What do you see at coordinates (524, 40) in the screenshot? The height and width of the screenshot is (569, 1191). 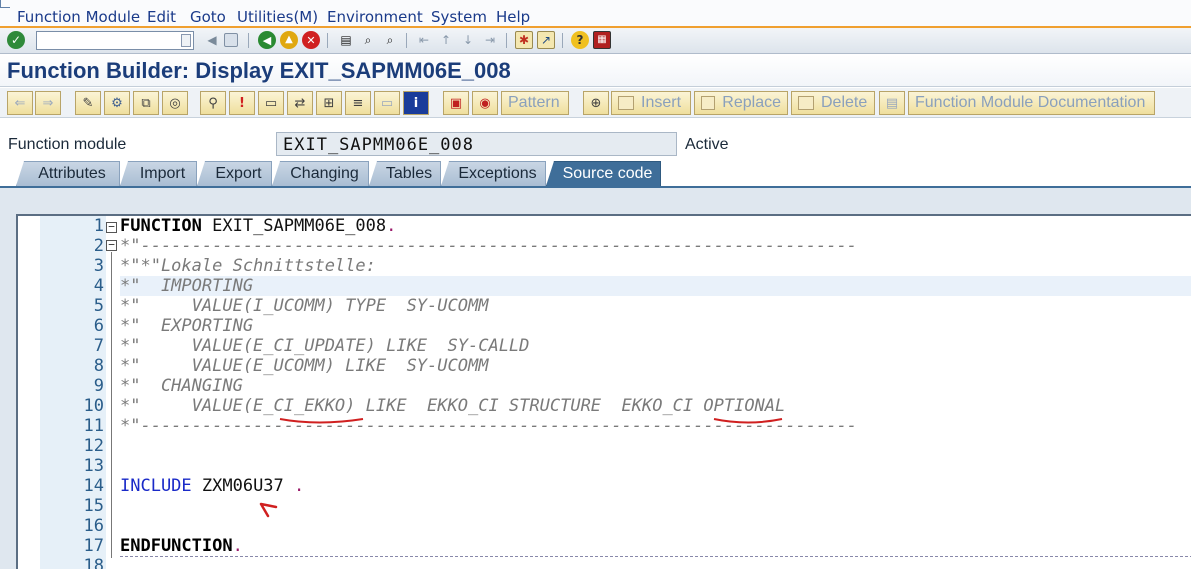 I see `new-session-icon: ✱` at bounding box center [524, 40].